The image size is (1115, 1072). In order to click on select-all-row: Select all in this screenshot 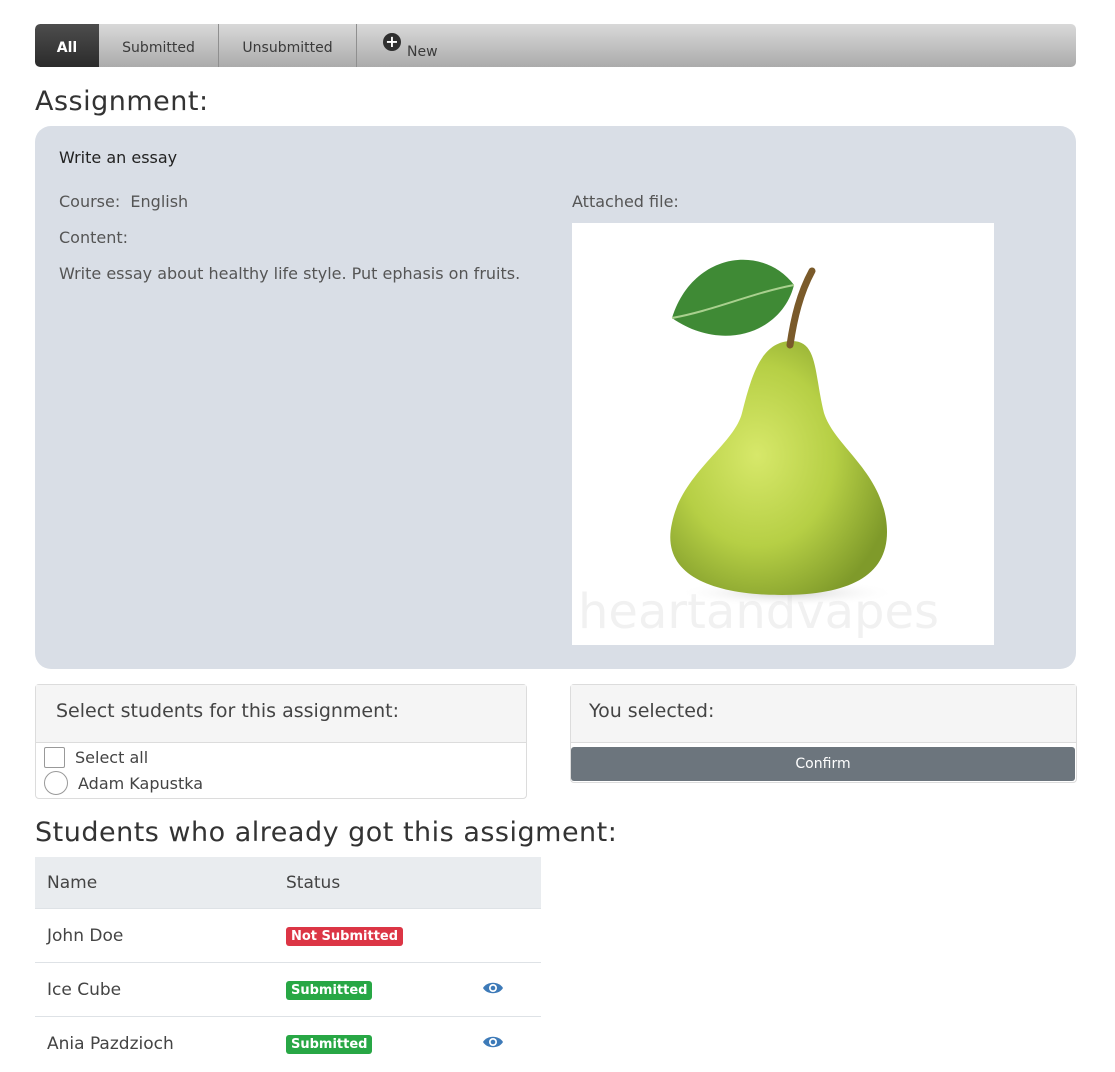, I will do `click(96, 757)`.